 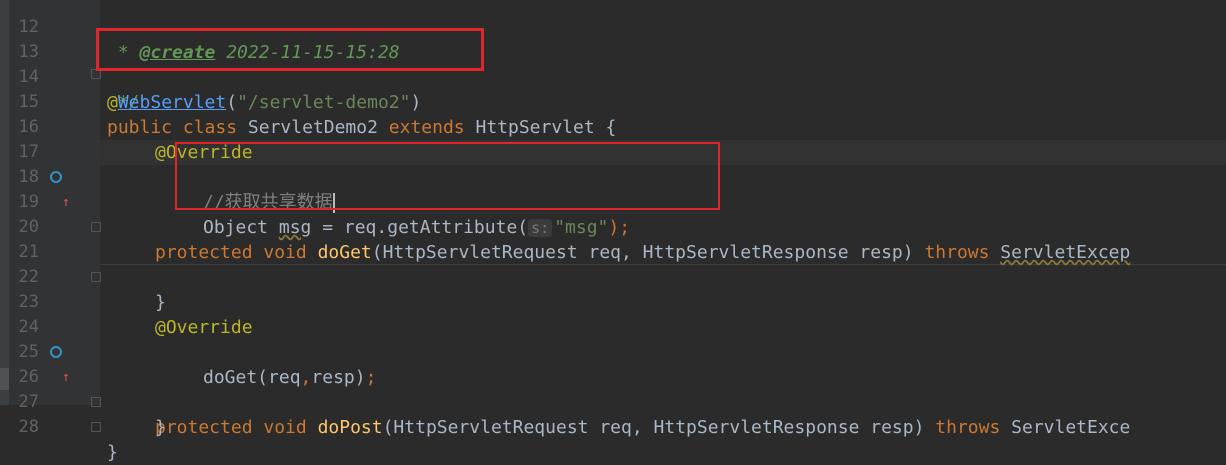 What do you see at coordinates (973, 427) in the screenshot?
I see `keyword: throws` at bounding box center [973, 427].